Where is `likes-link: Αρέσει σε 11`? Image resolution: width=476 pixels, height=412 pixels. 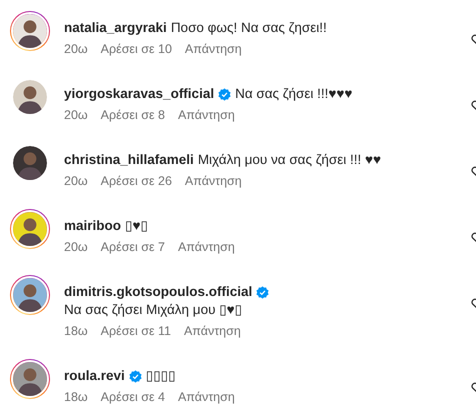
likes-link: Αρέσει σε 11 is located at coordinates (135, 331).